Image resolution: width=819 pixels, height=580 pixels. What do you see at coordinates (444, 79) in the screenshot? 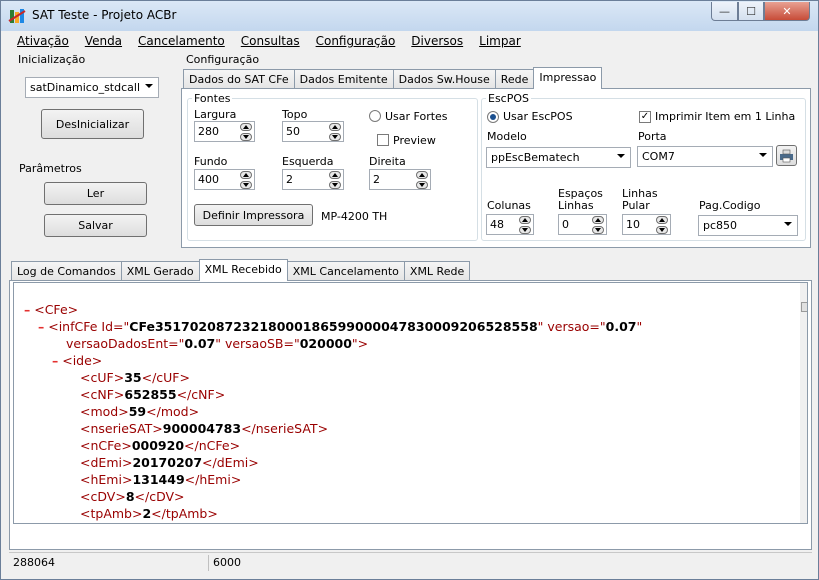
I see `tab-dados-swhouse: Dados Sw.House` at bounding box center [444, 79].